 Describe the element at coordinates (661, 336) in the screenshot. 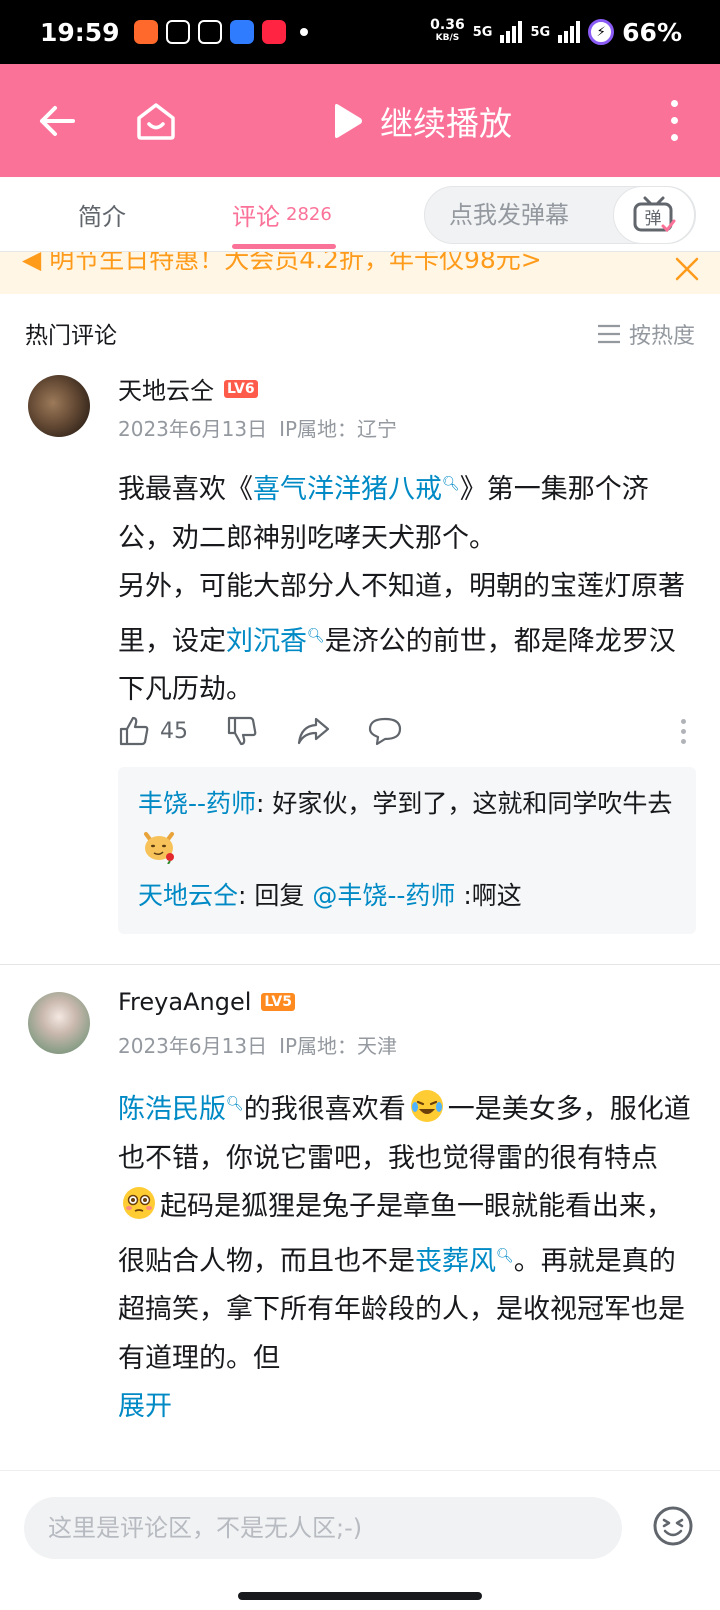

I see `sort-label: 按热度` at that location.